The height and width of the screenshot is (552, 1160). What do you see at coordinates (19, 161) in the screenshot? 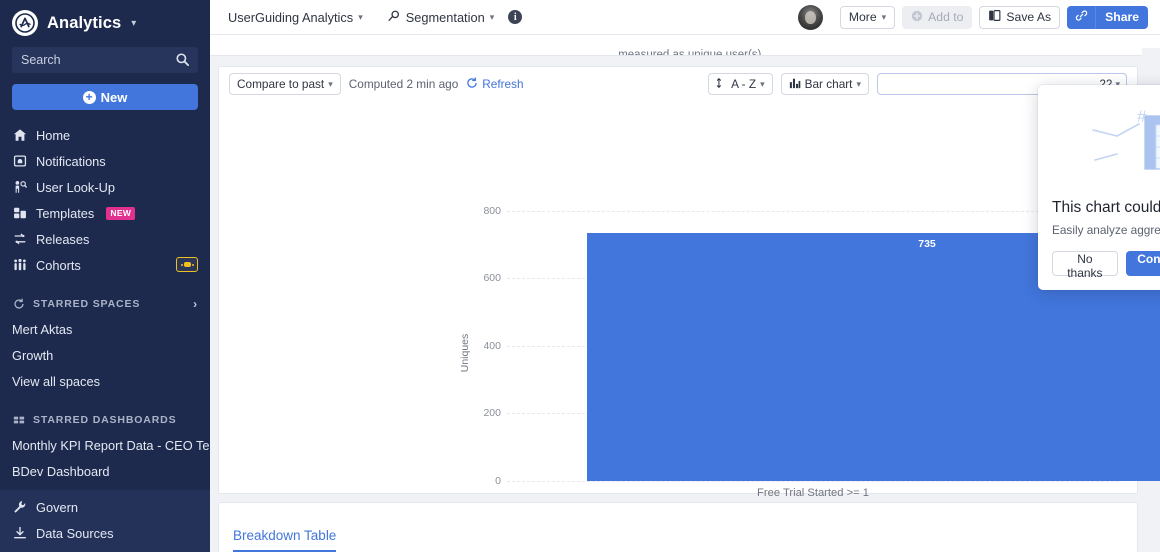
I see `bell-box-icon` at bounding box center [19, 161].